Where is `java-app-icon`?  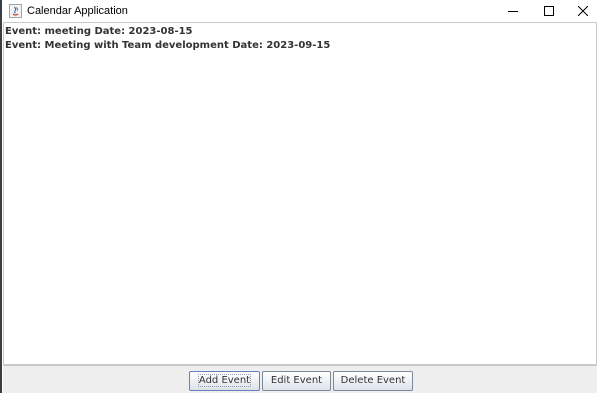
java-app-icon is located at coordinates (15, 11).